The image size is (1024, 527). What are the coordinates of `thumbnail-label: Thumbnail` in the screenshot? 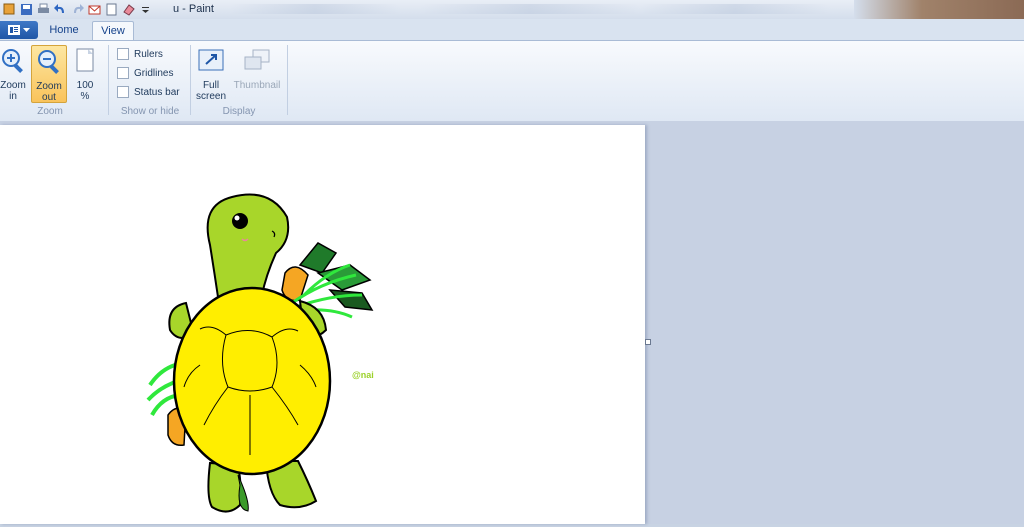 It's located at (257, 85).